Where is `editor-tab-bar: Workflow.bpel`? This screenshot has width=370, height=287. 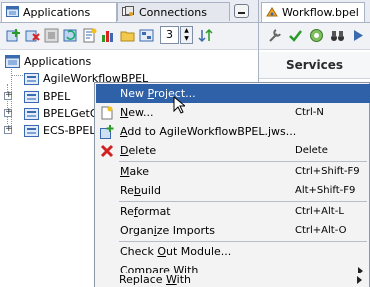 editor-tab-bar: Workflow.bpel is located at coordinates (314, 11).